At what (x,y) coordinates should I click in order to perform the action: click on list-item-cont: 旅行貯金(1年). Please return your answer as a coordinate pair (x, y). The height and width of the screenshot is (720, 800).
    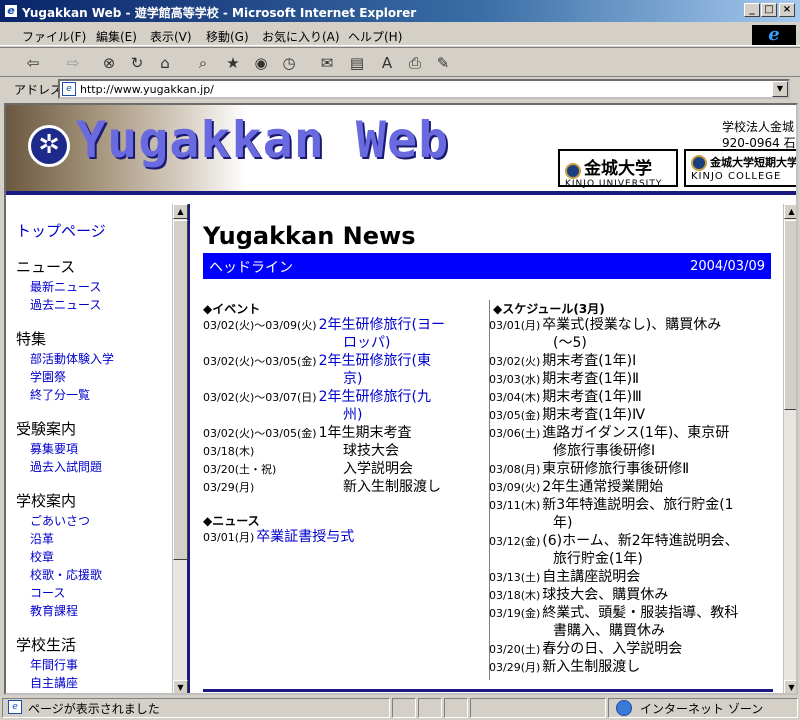
    Looking at the image, I should click on (598, 559).